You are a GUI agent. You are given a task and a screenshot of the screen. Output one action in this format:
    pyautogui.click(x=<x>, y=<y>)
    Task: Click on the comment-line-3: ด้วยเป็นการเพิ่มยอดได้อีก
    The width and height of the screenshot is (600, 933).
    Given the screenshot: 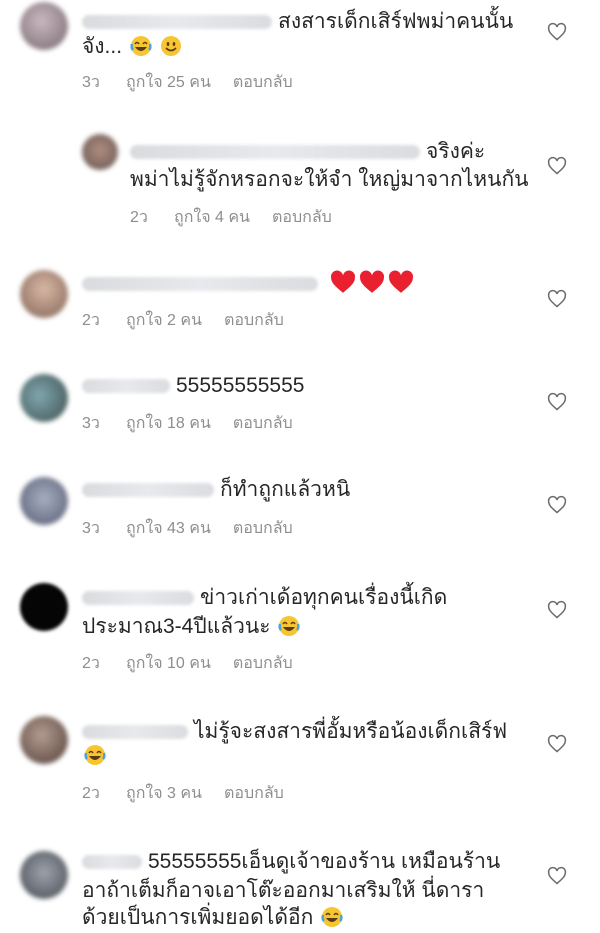 What is the action you would take?
    pyautogui.click(x=198, y=917)
    